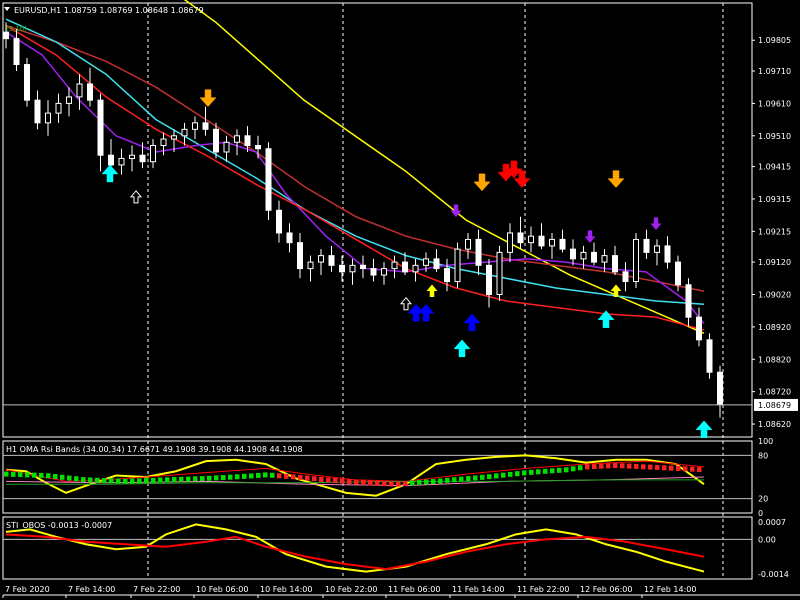  I want to click on price-tick-7: 1.09120, so click(774, 262).